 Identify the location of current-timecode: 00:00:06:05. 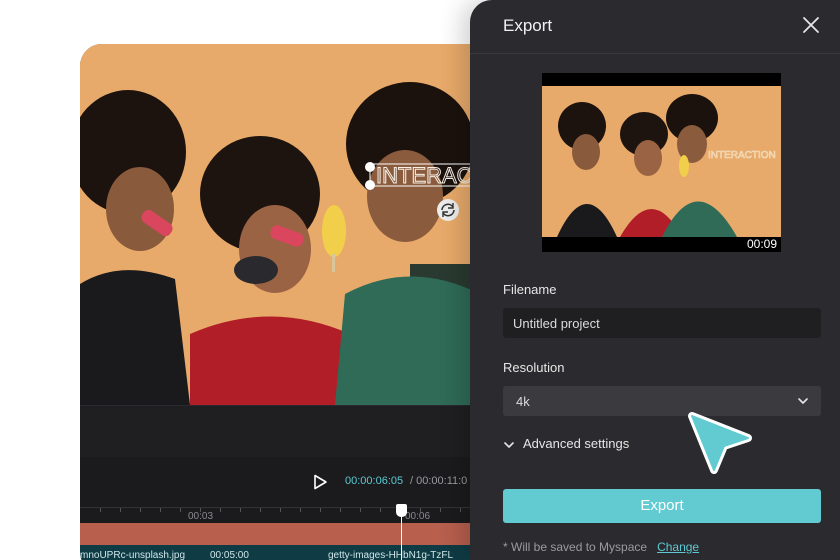
(374, 481).